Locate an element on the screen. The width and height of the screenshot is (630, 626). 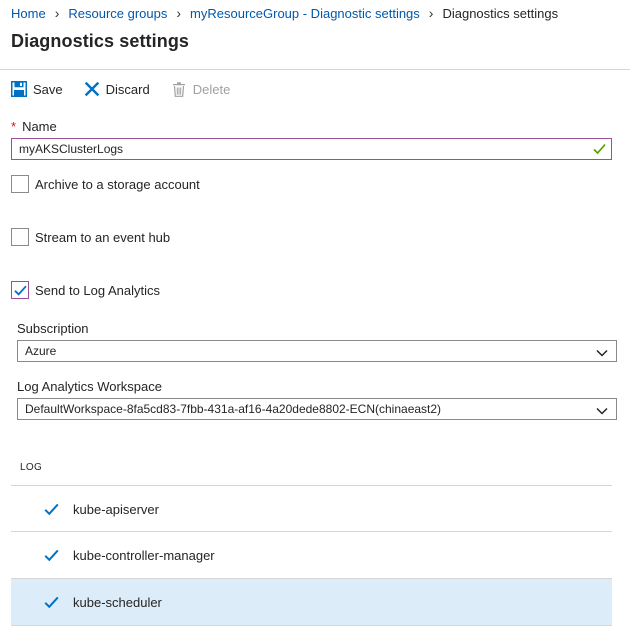
delete-label: Delete is located at coordinates (211, 89).